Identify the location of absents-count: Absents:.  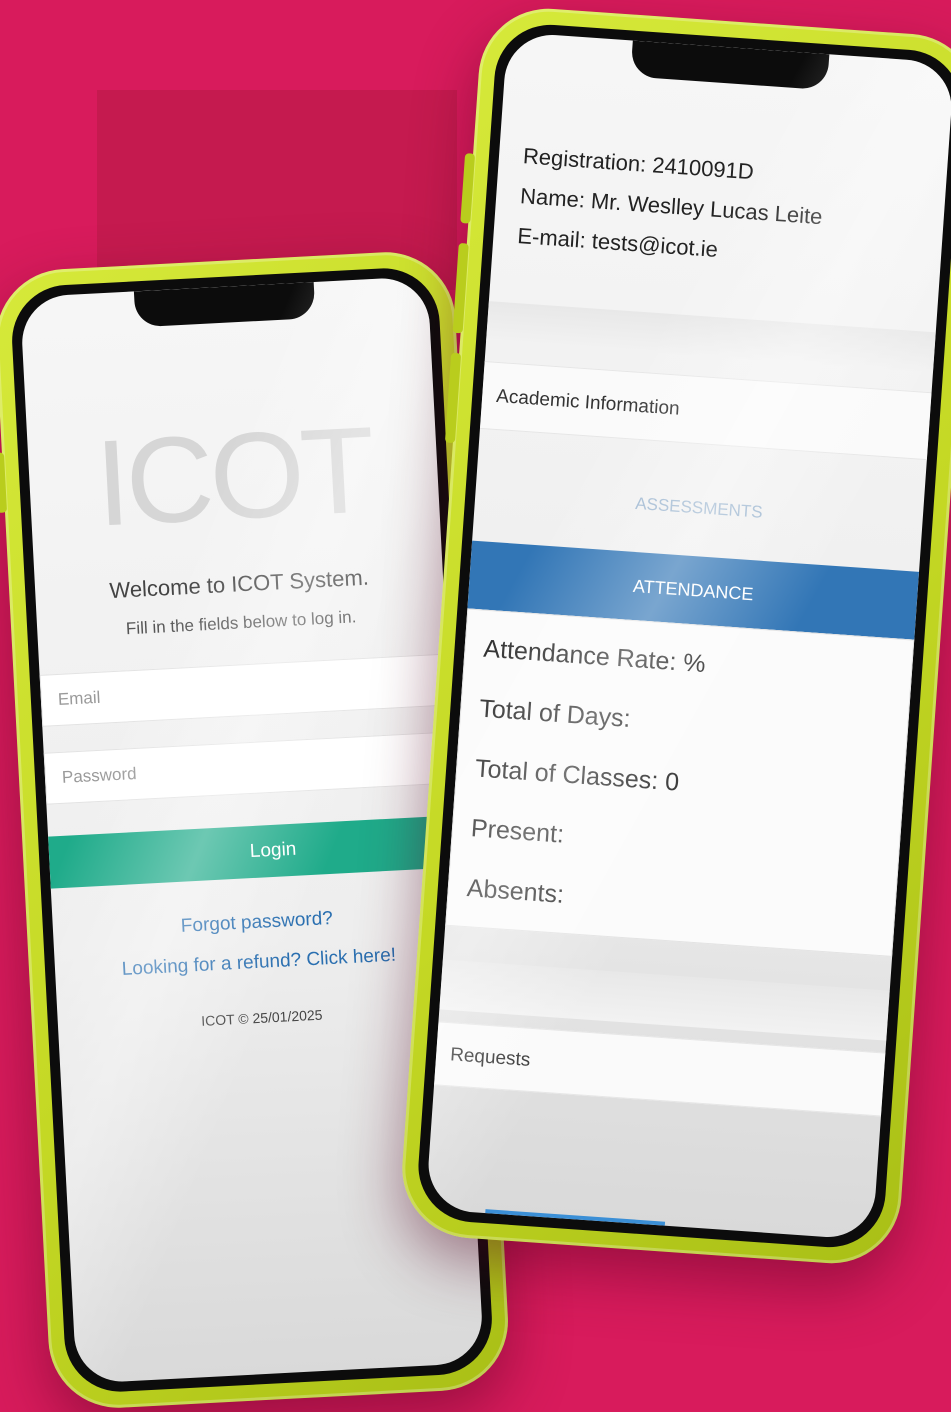
(515, 891).